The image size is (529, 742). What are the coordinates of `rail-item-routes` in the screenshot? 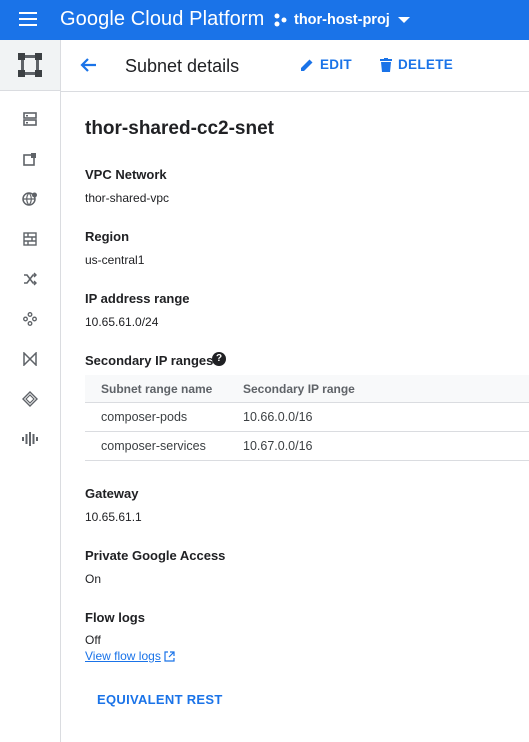 It's located at (30, 279).